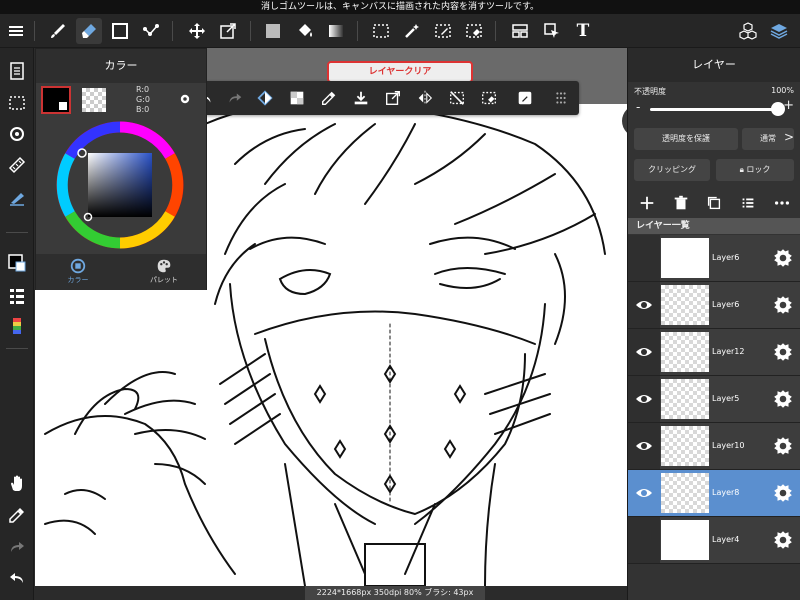 Image resolution: width=800 pixels, height=600 pixels. I want to click on layer-row: Layer12, so click(714, 352).